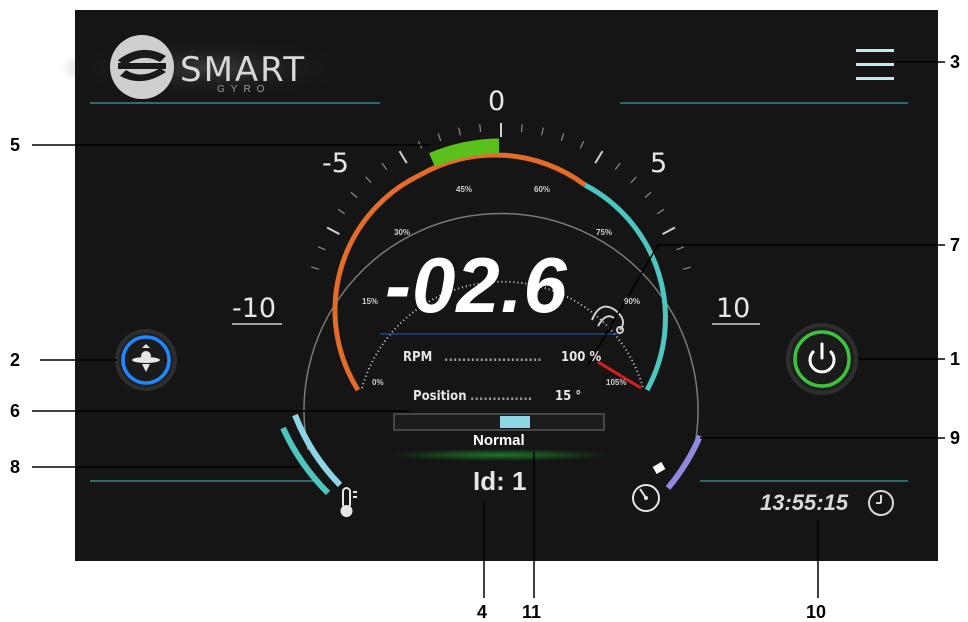 Image resolution: width=968 pixels, height=622 pixels. I want to click on position-value: 15 °, so click(568, 396).